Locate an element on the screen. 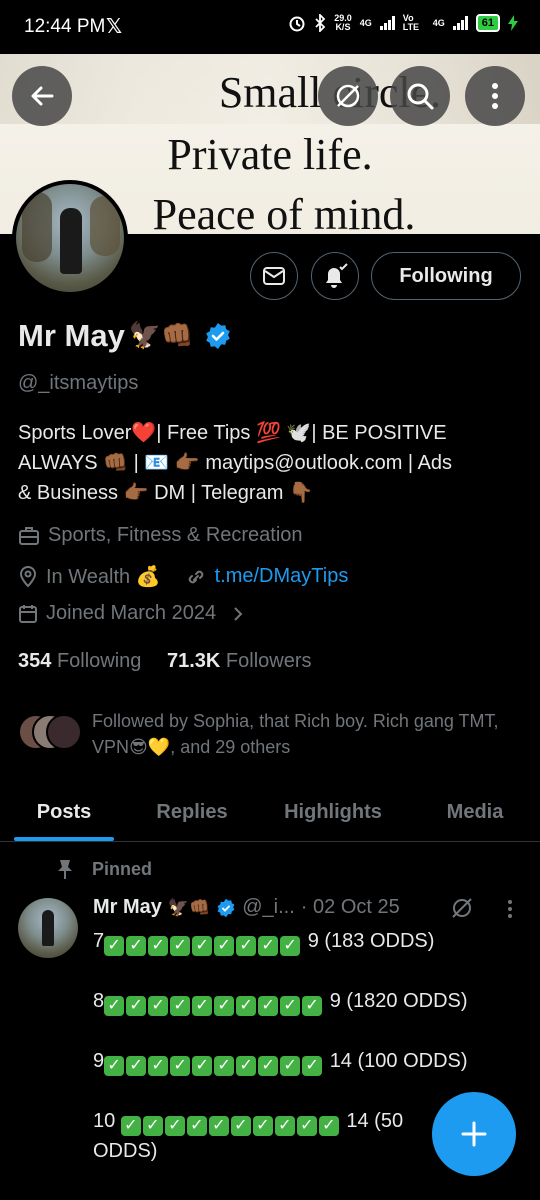 The height and width of the screenshot is (1200, 540). arrow-left-icon is located at coordinates (42, 96).